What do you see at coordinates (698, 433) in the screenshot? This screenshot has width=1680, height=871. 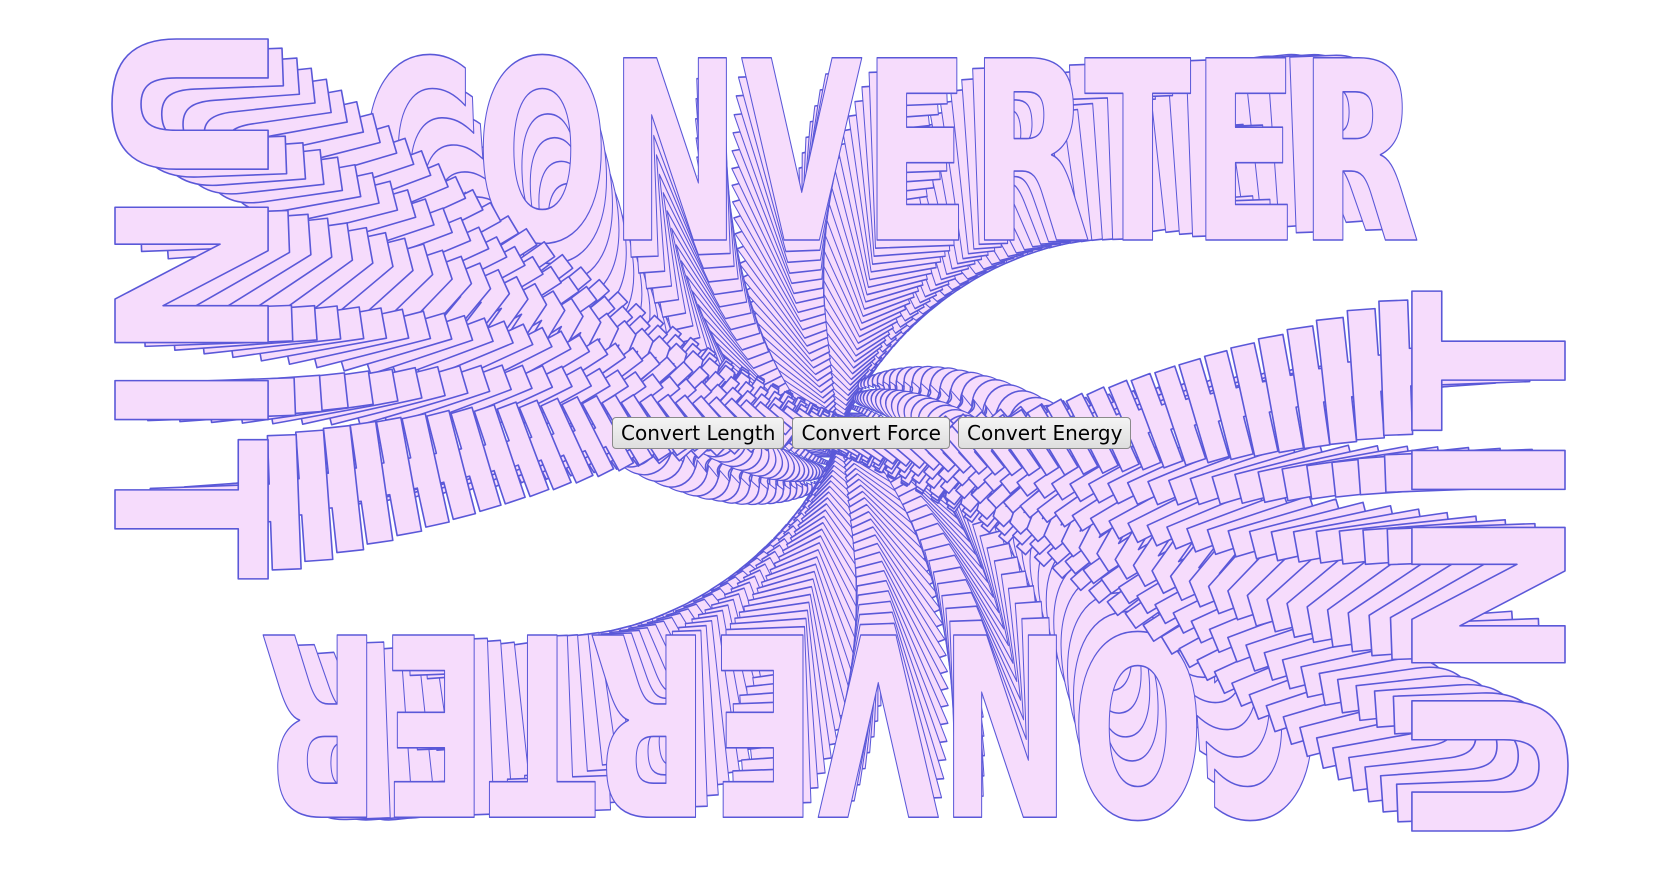 I see `convert-length-button: Convert Length` at bounding box center [698, 433].